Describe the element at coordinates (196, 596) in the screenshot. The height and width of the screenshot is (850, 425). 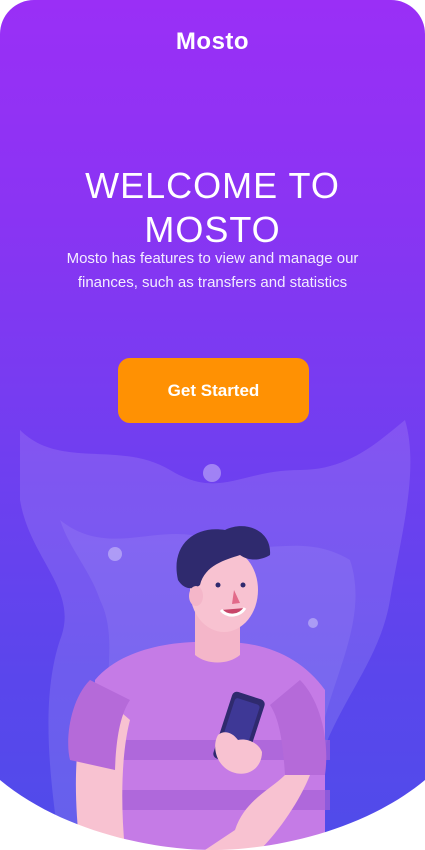
I see `character-ear` at that location.